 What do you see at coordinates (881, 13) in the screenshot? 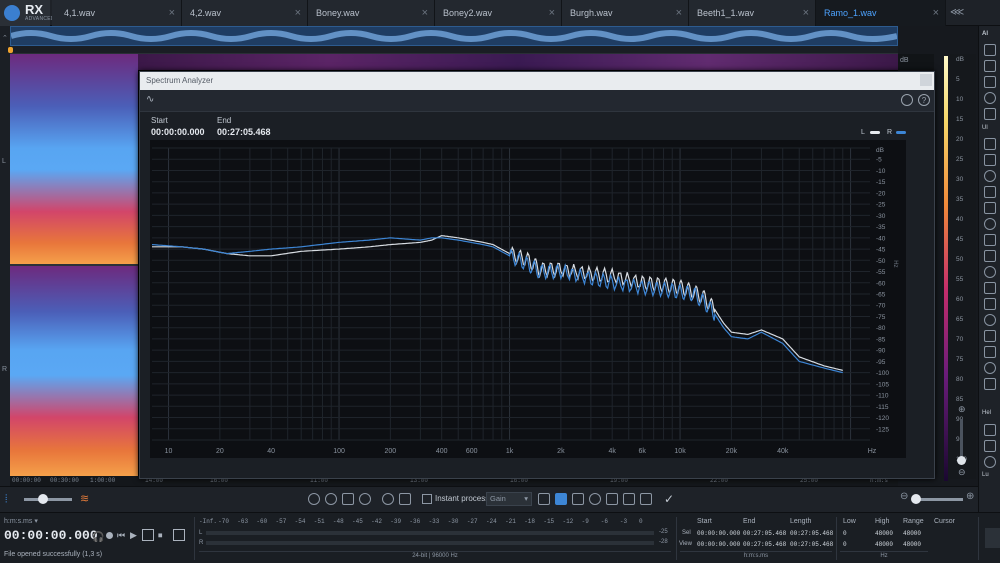
I see `tab-ramo-1: Ramo_1.wav ×` at bounding box center [881, 13].